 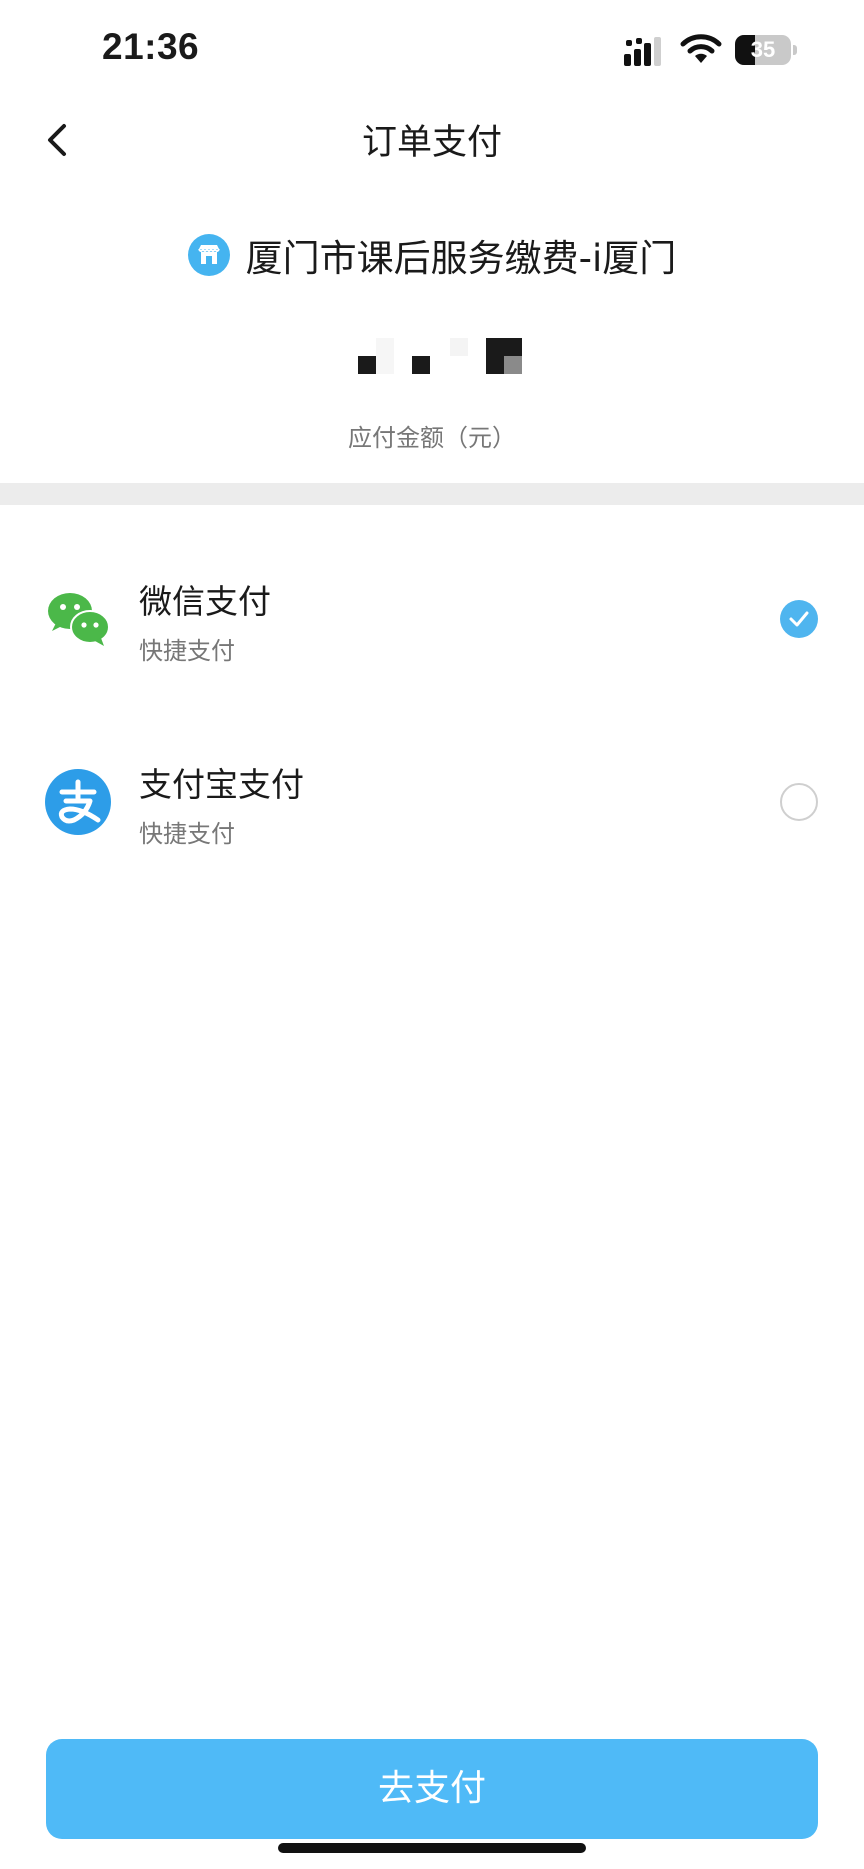 I want to click on battery-icon: 35, so click(x=766, y=50).